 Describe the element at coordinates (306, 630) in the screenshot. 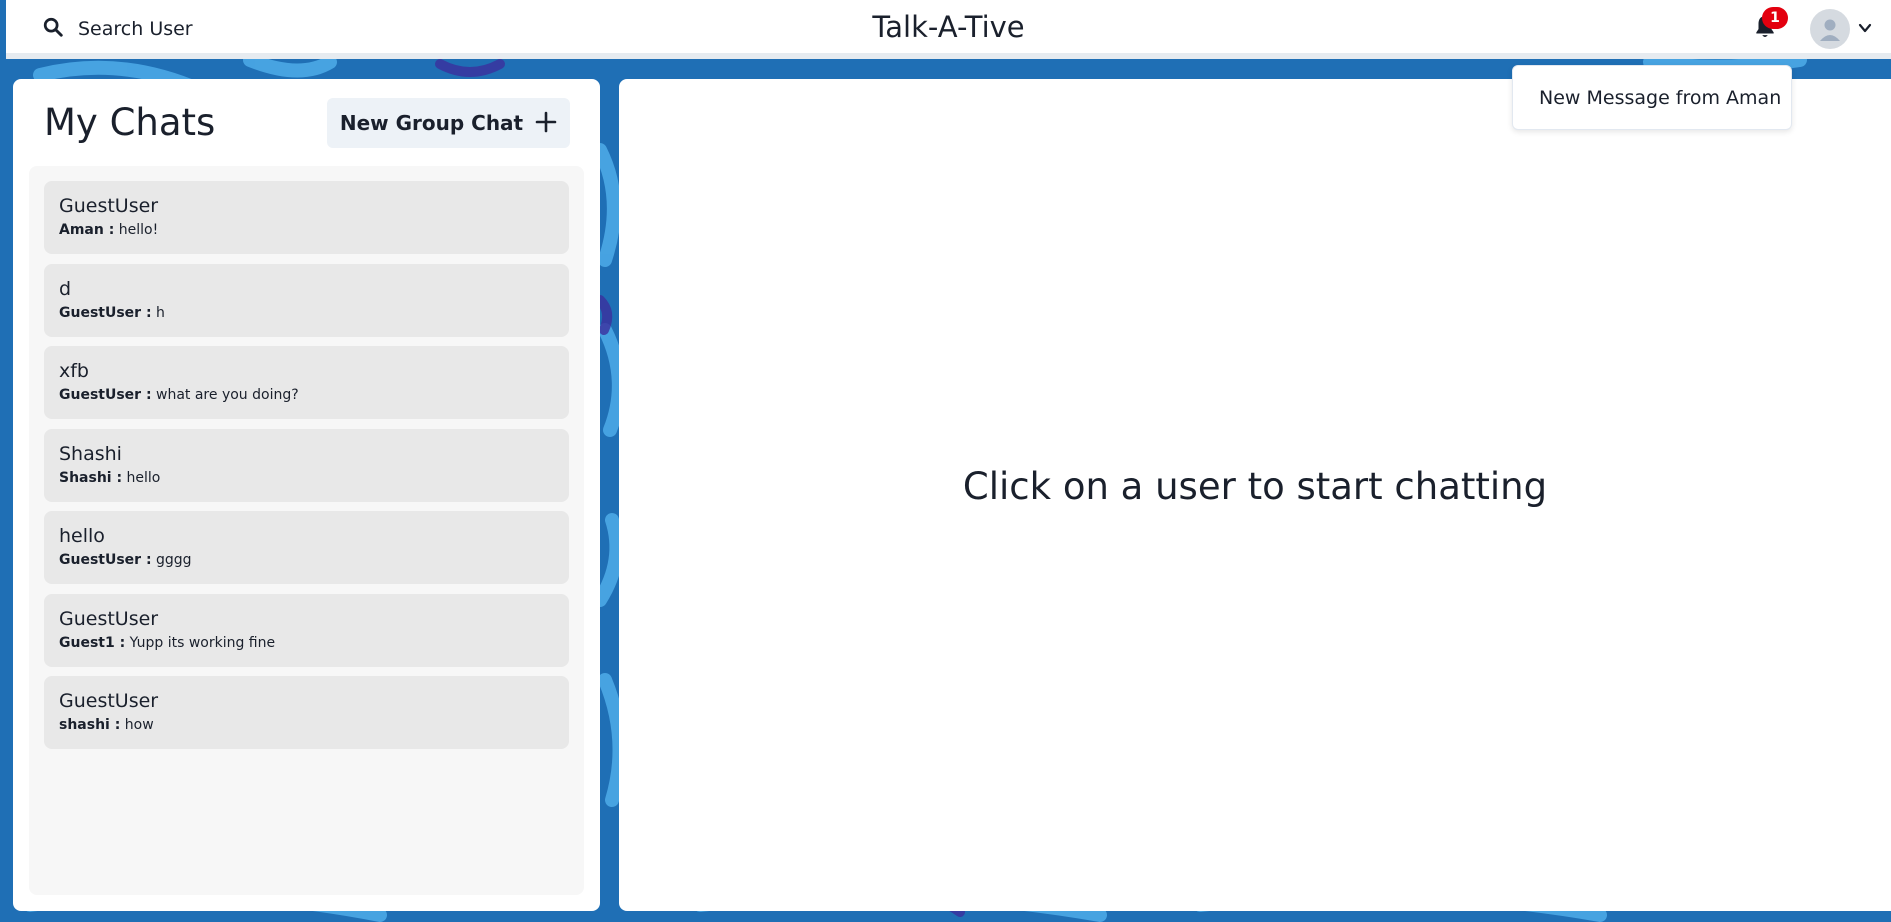

I see `chat-list-item: GuestUser Guest1 : Yupp its working fine` at that location.